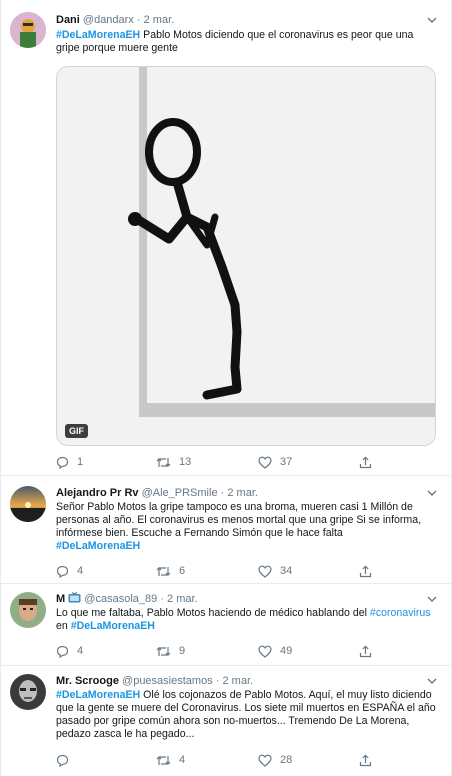  I want to click on like-button: 34, so click(275, 571).